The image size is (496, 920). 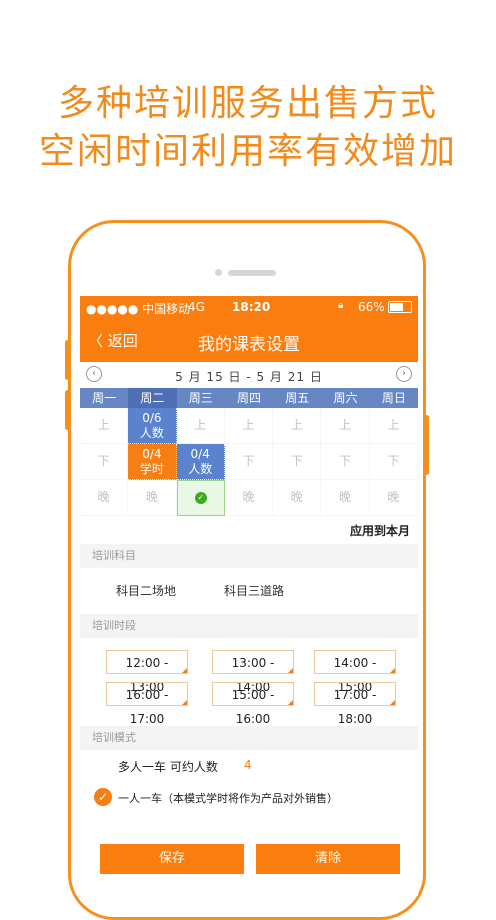 I want to click on week-range-label: 5 月 15 日 - 5 月 21 日, so click(x=249, y=377).